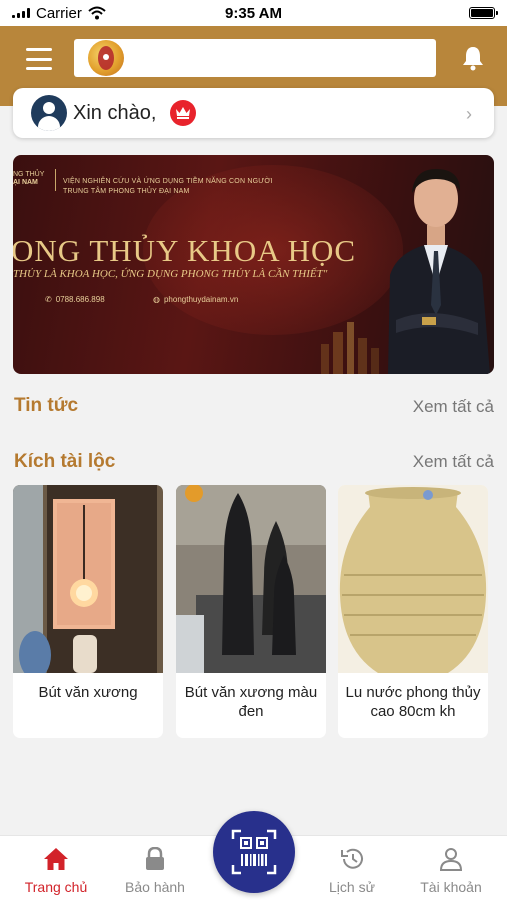 The width and height of the screenshot is (507, 900). I want to click on banner-divider, so click(55, 180).